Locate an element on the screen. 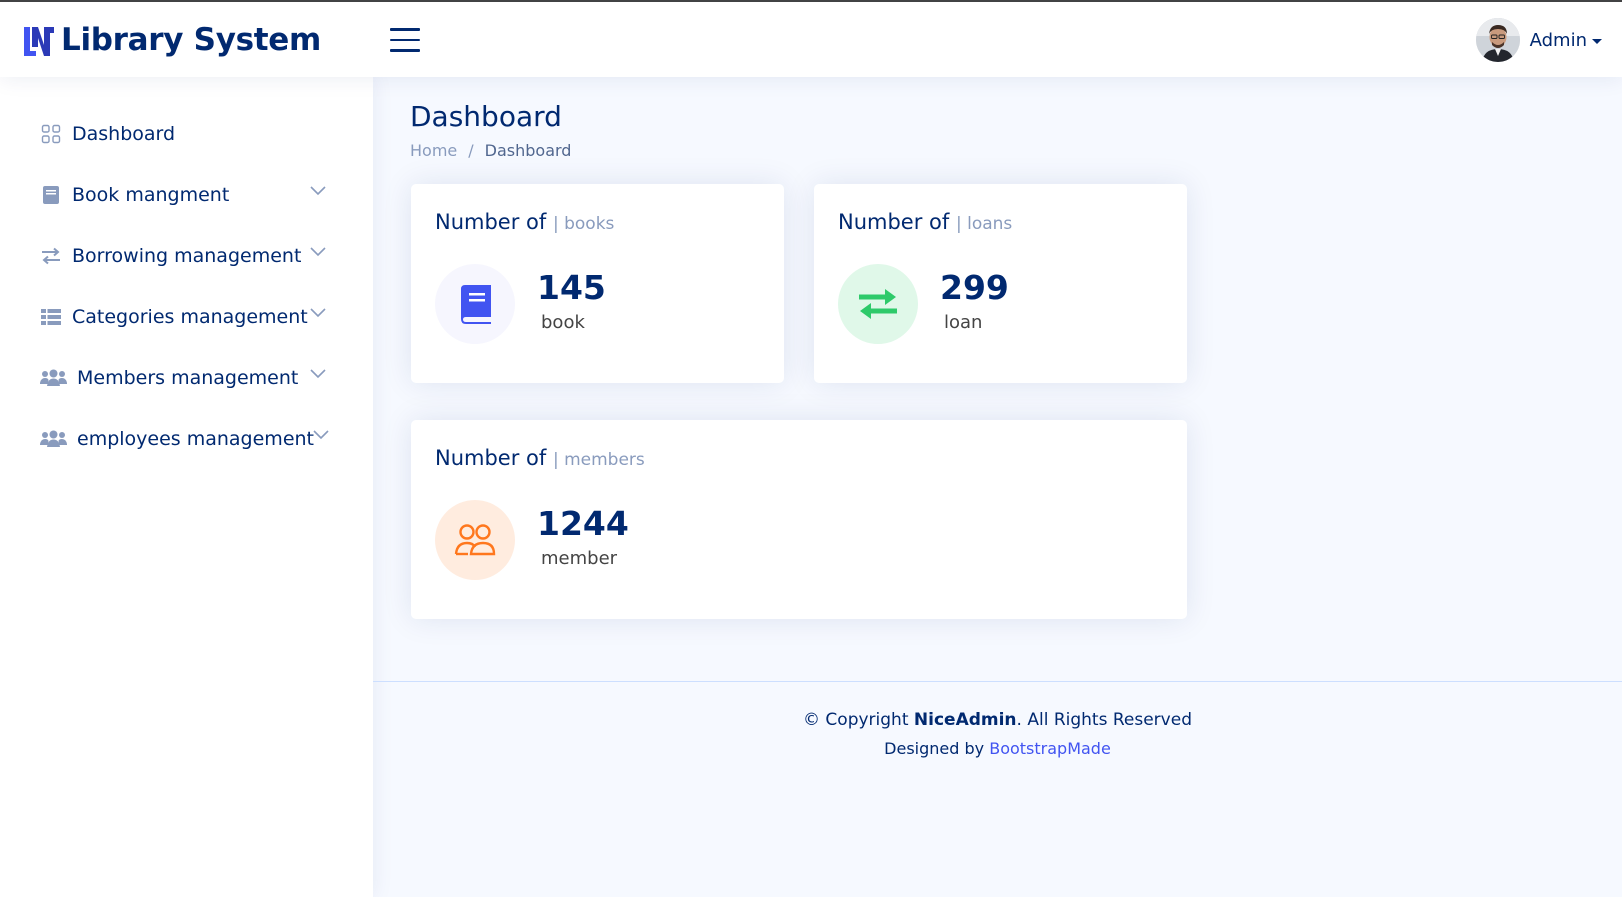 This screenshot has width=1622, height=897. members-unit: member is located at coordinates (579, 558).